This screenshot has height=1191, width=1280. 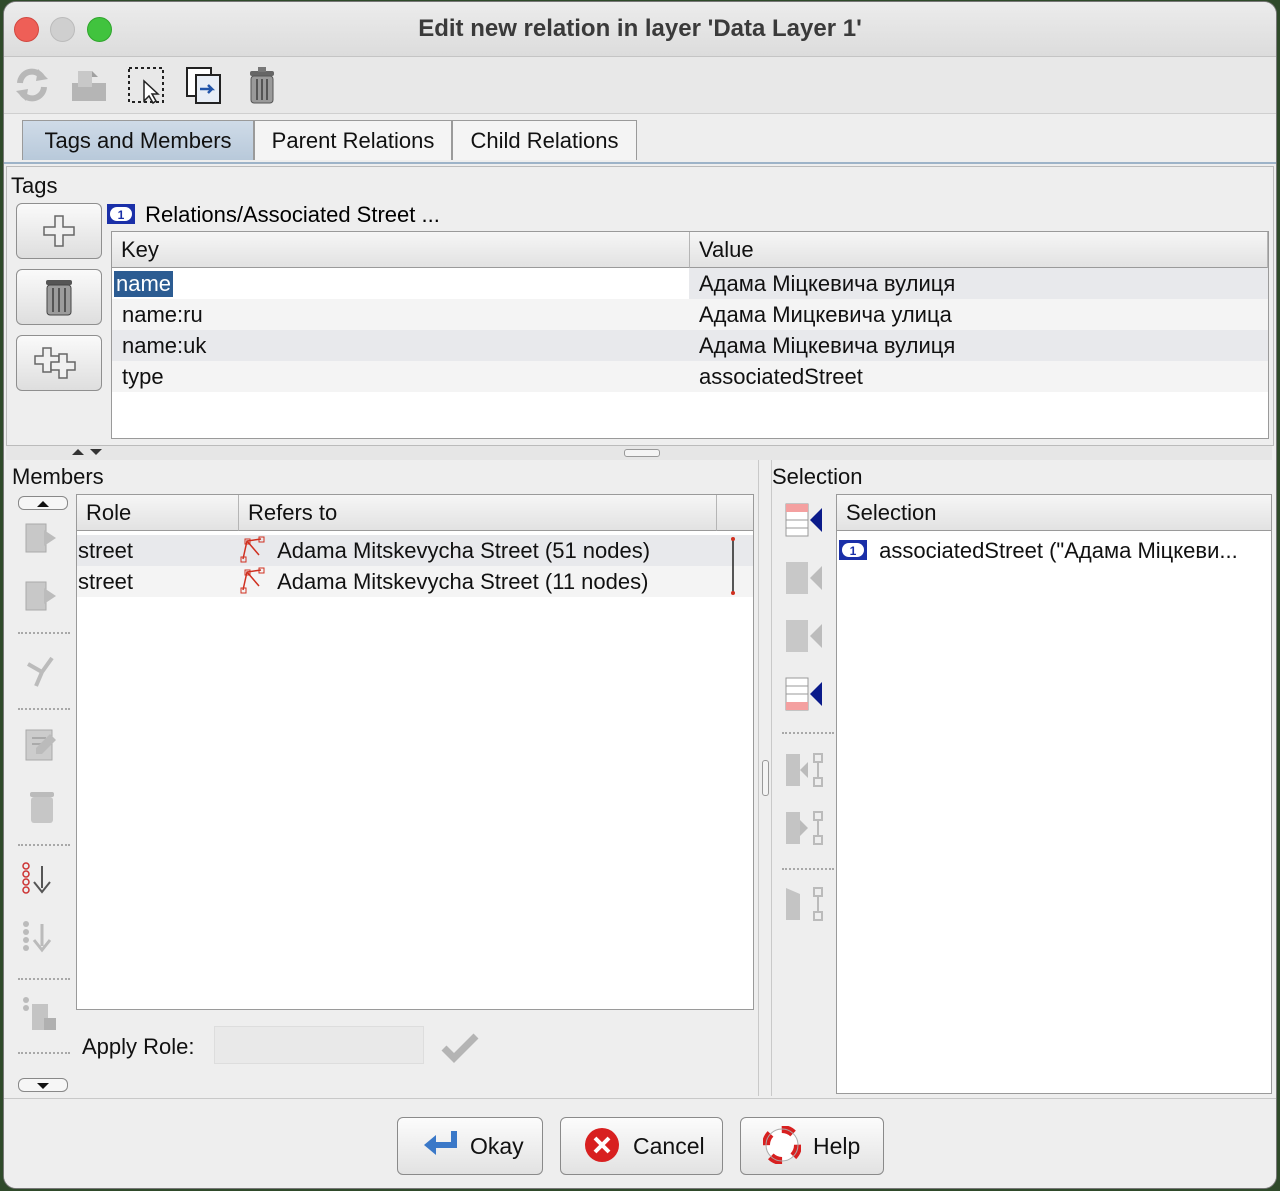 I want to click on sort-members-icon, so click(x=40, y=880).